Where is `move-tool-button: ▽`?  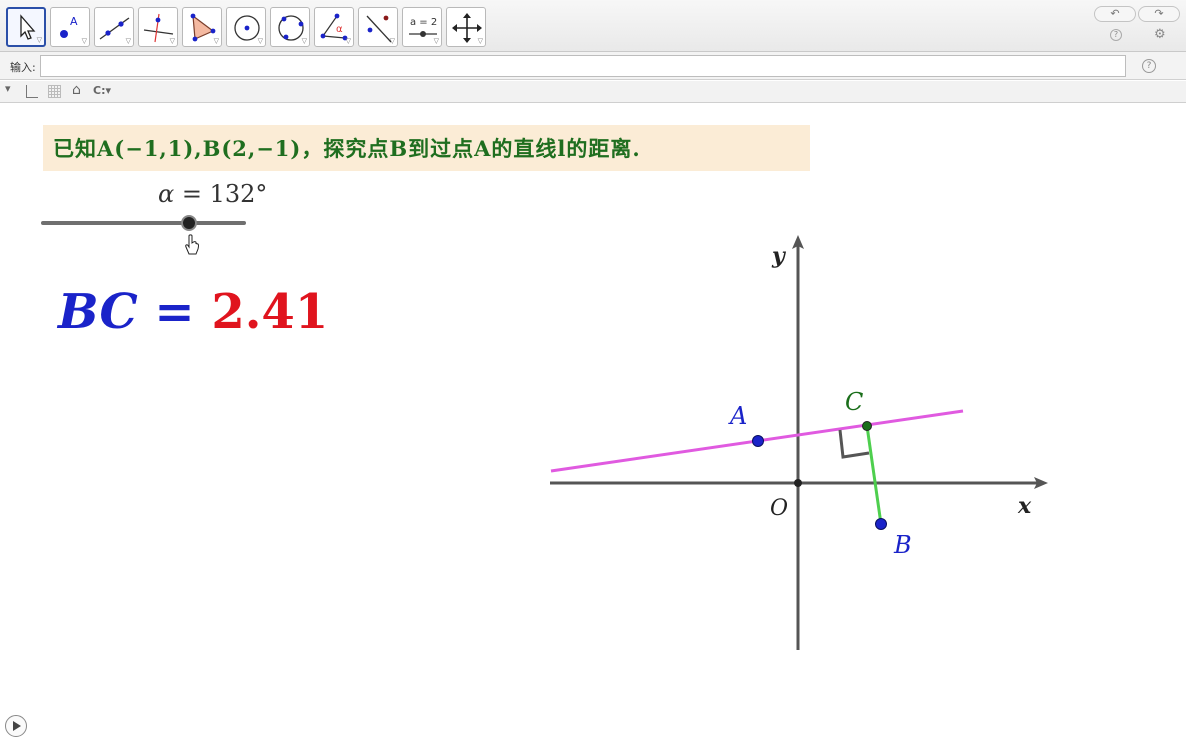 move-tool-button: ▽ is located at coordinates (26, 27).